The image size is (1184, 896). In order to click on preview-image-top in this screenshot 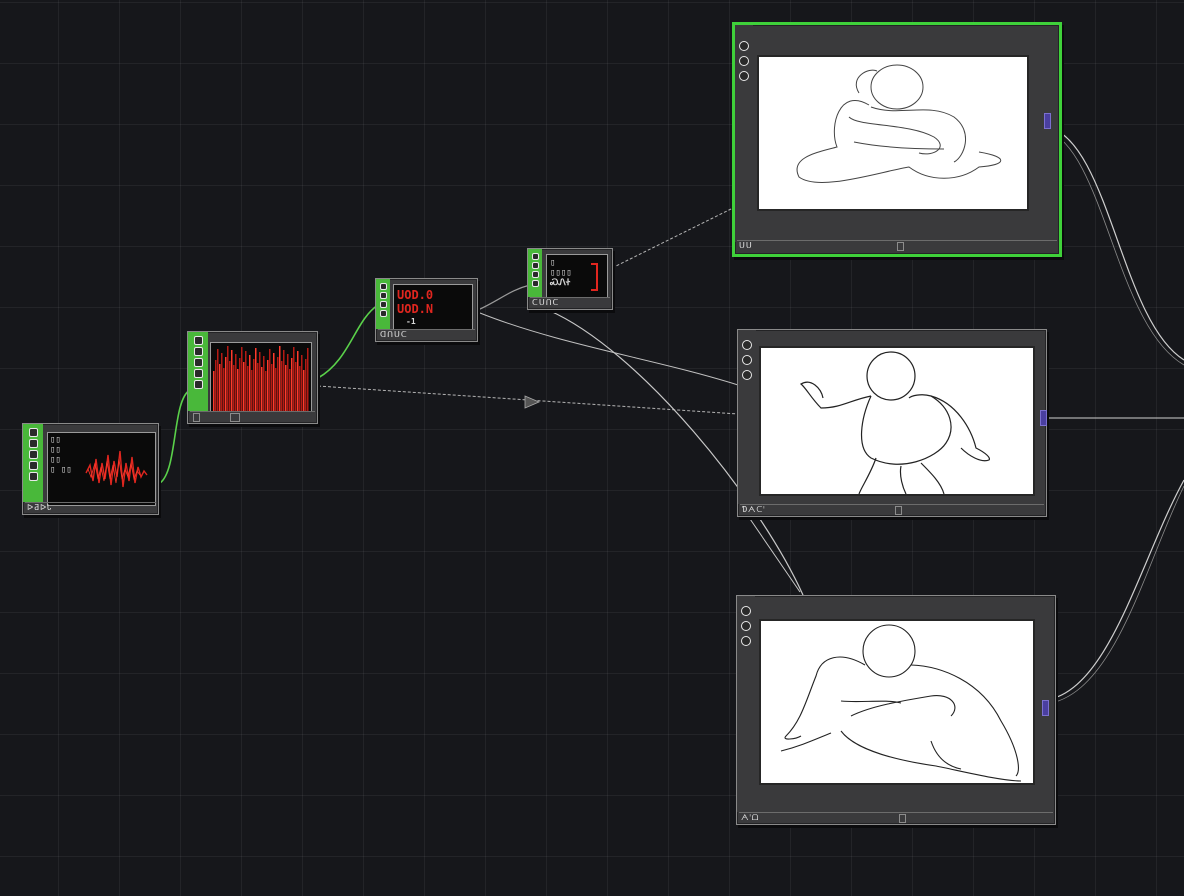, I will do `click(893, 133)`.